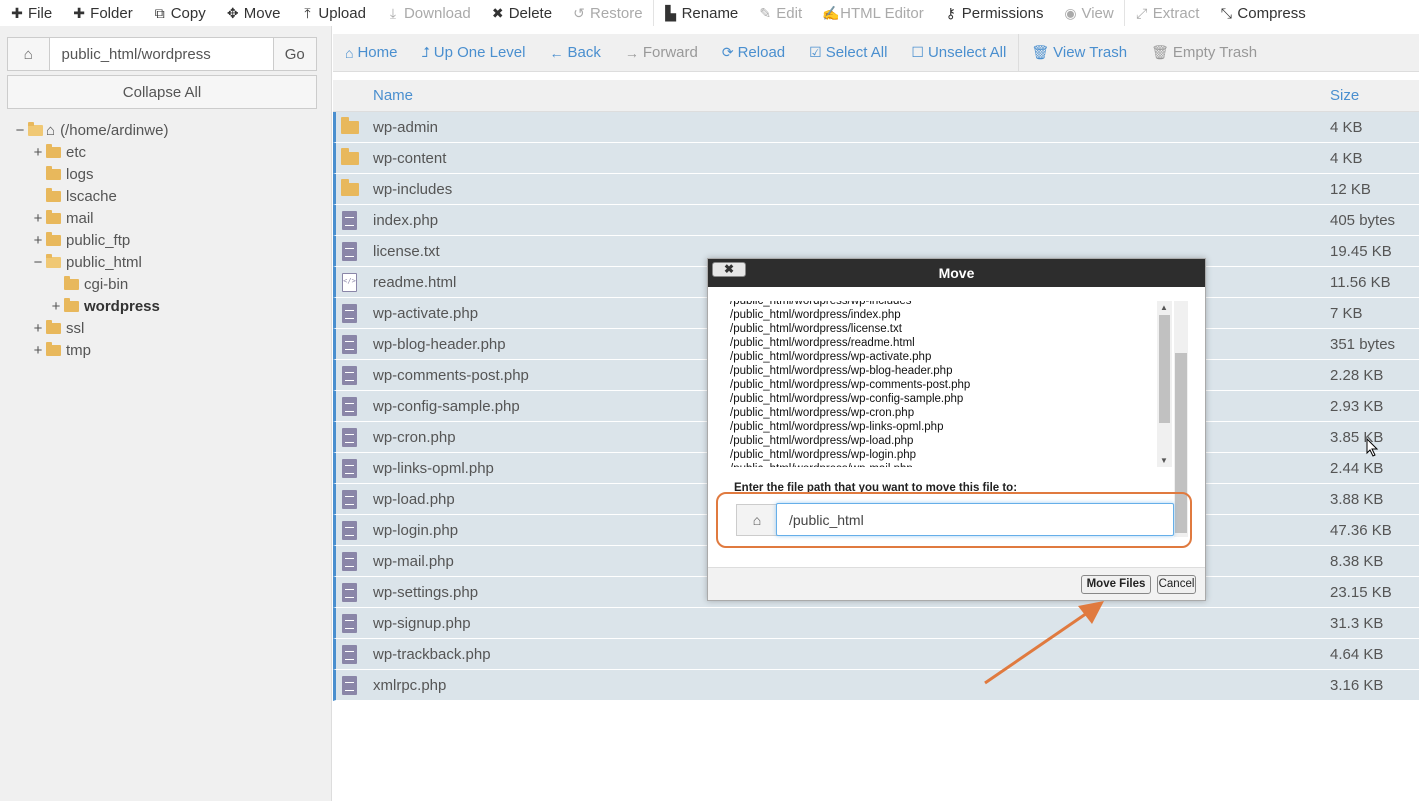 This screenshot has height=801, width=1419. I want to click on back-button: ← Back, so click(574, 53).